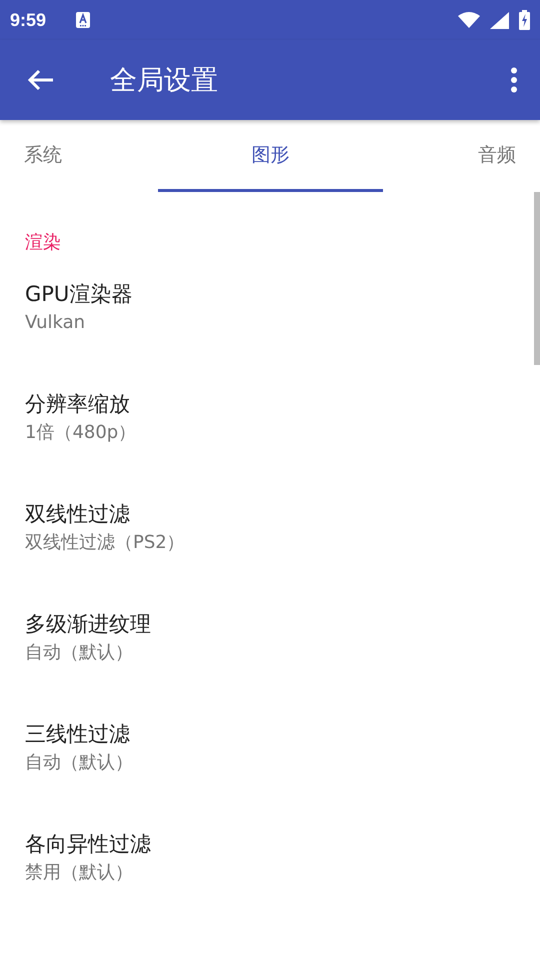  Describe the element at coordinates (78, 514) in the screenshot. I see `setting-title: 双线性过滤` at that location.